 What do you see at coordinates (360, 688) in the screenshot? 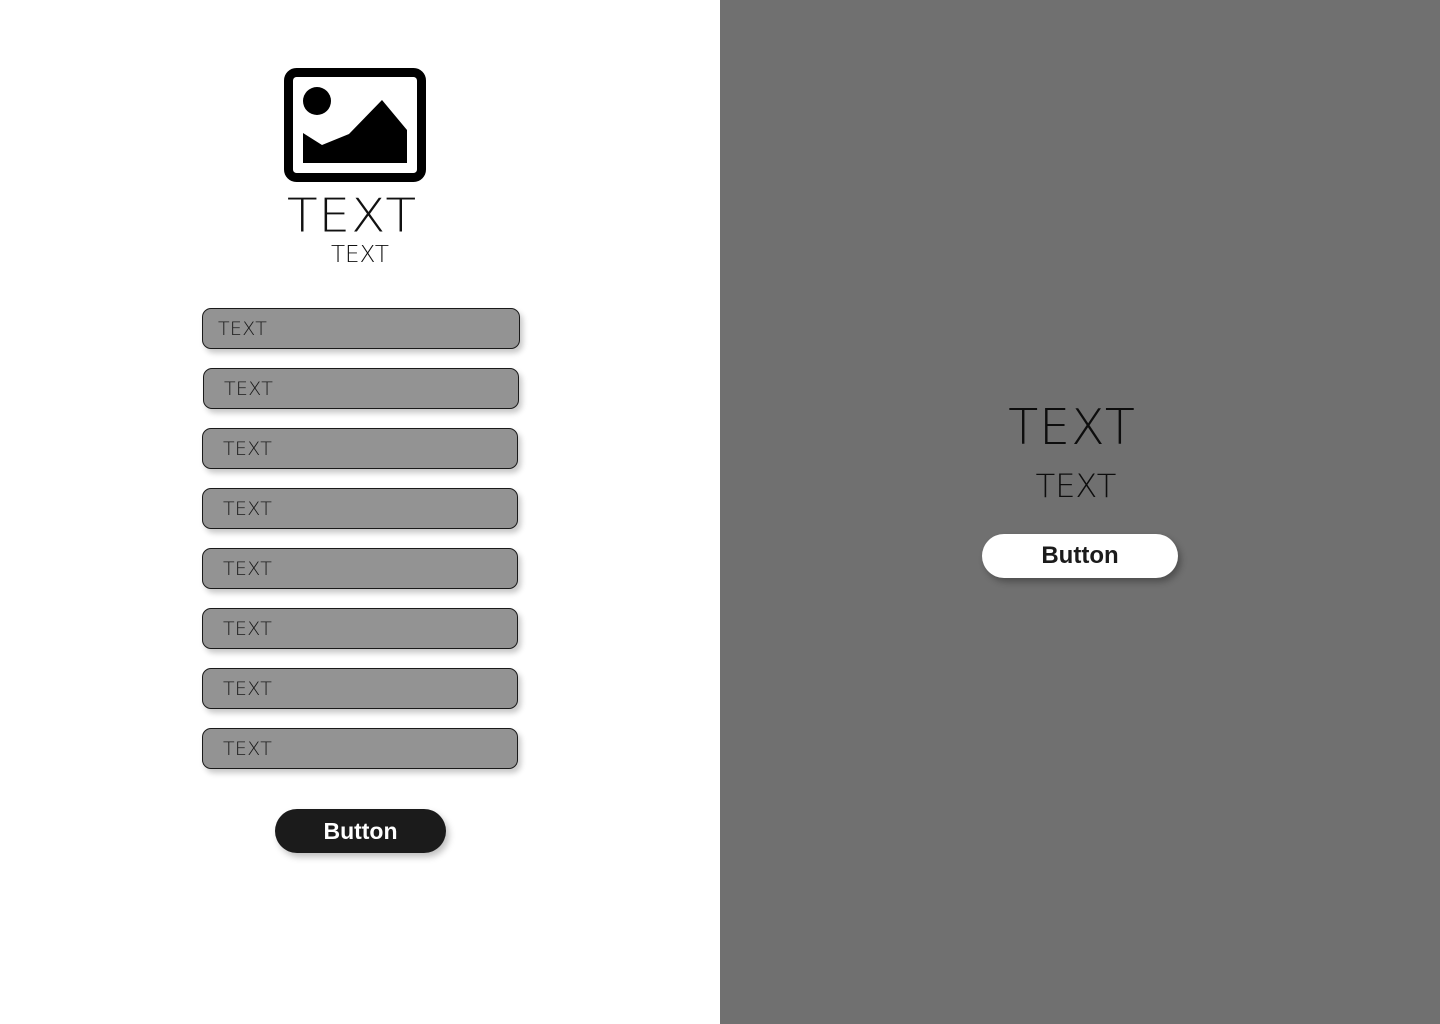
I see `field-7: TEXT` at bounding box center [360, 688].